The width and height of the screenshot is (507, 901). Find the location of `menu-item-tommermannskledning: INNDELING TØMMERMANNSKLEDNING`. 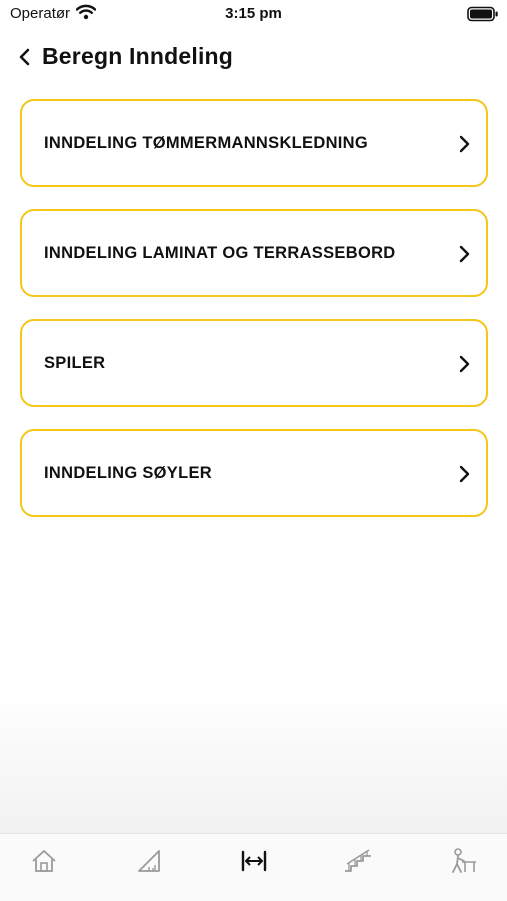

menu-item-tommermannskledning: INNDELING TØMMERMANNSKLEDNING is located at coordinates (254, 143).